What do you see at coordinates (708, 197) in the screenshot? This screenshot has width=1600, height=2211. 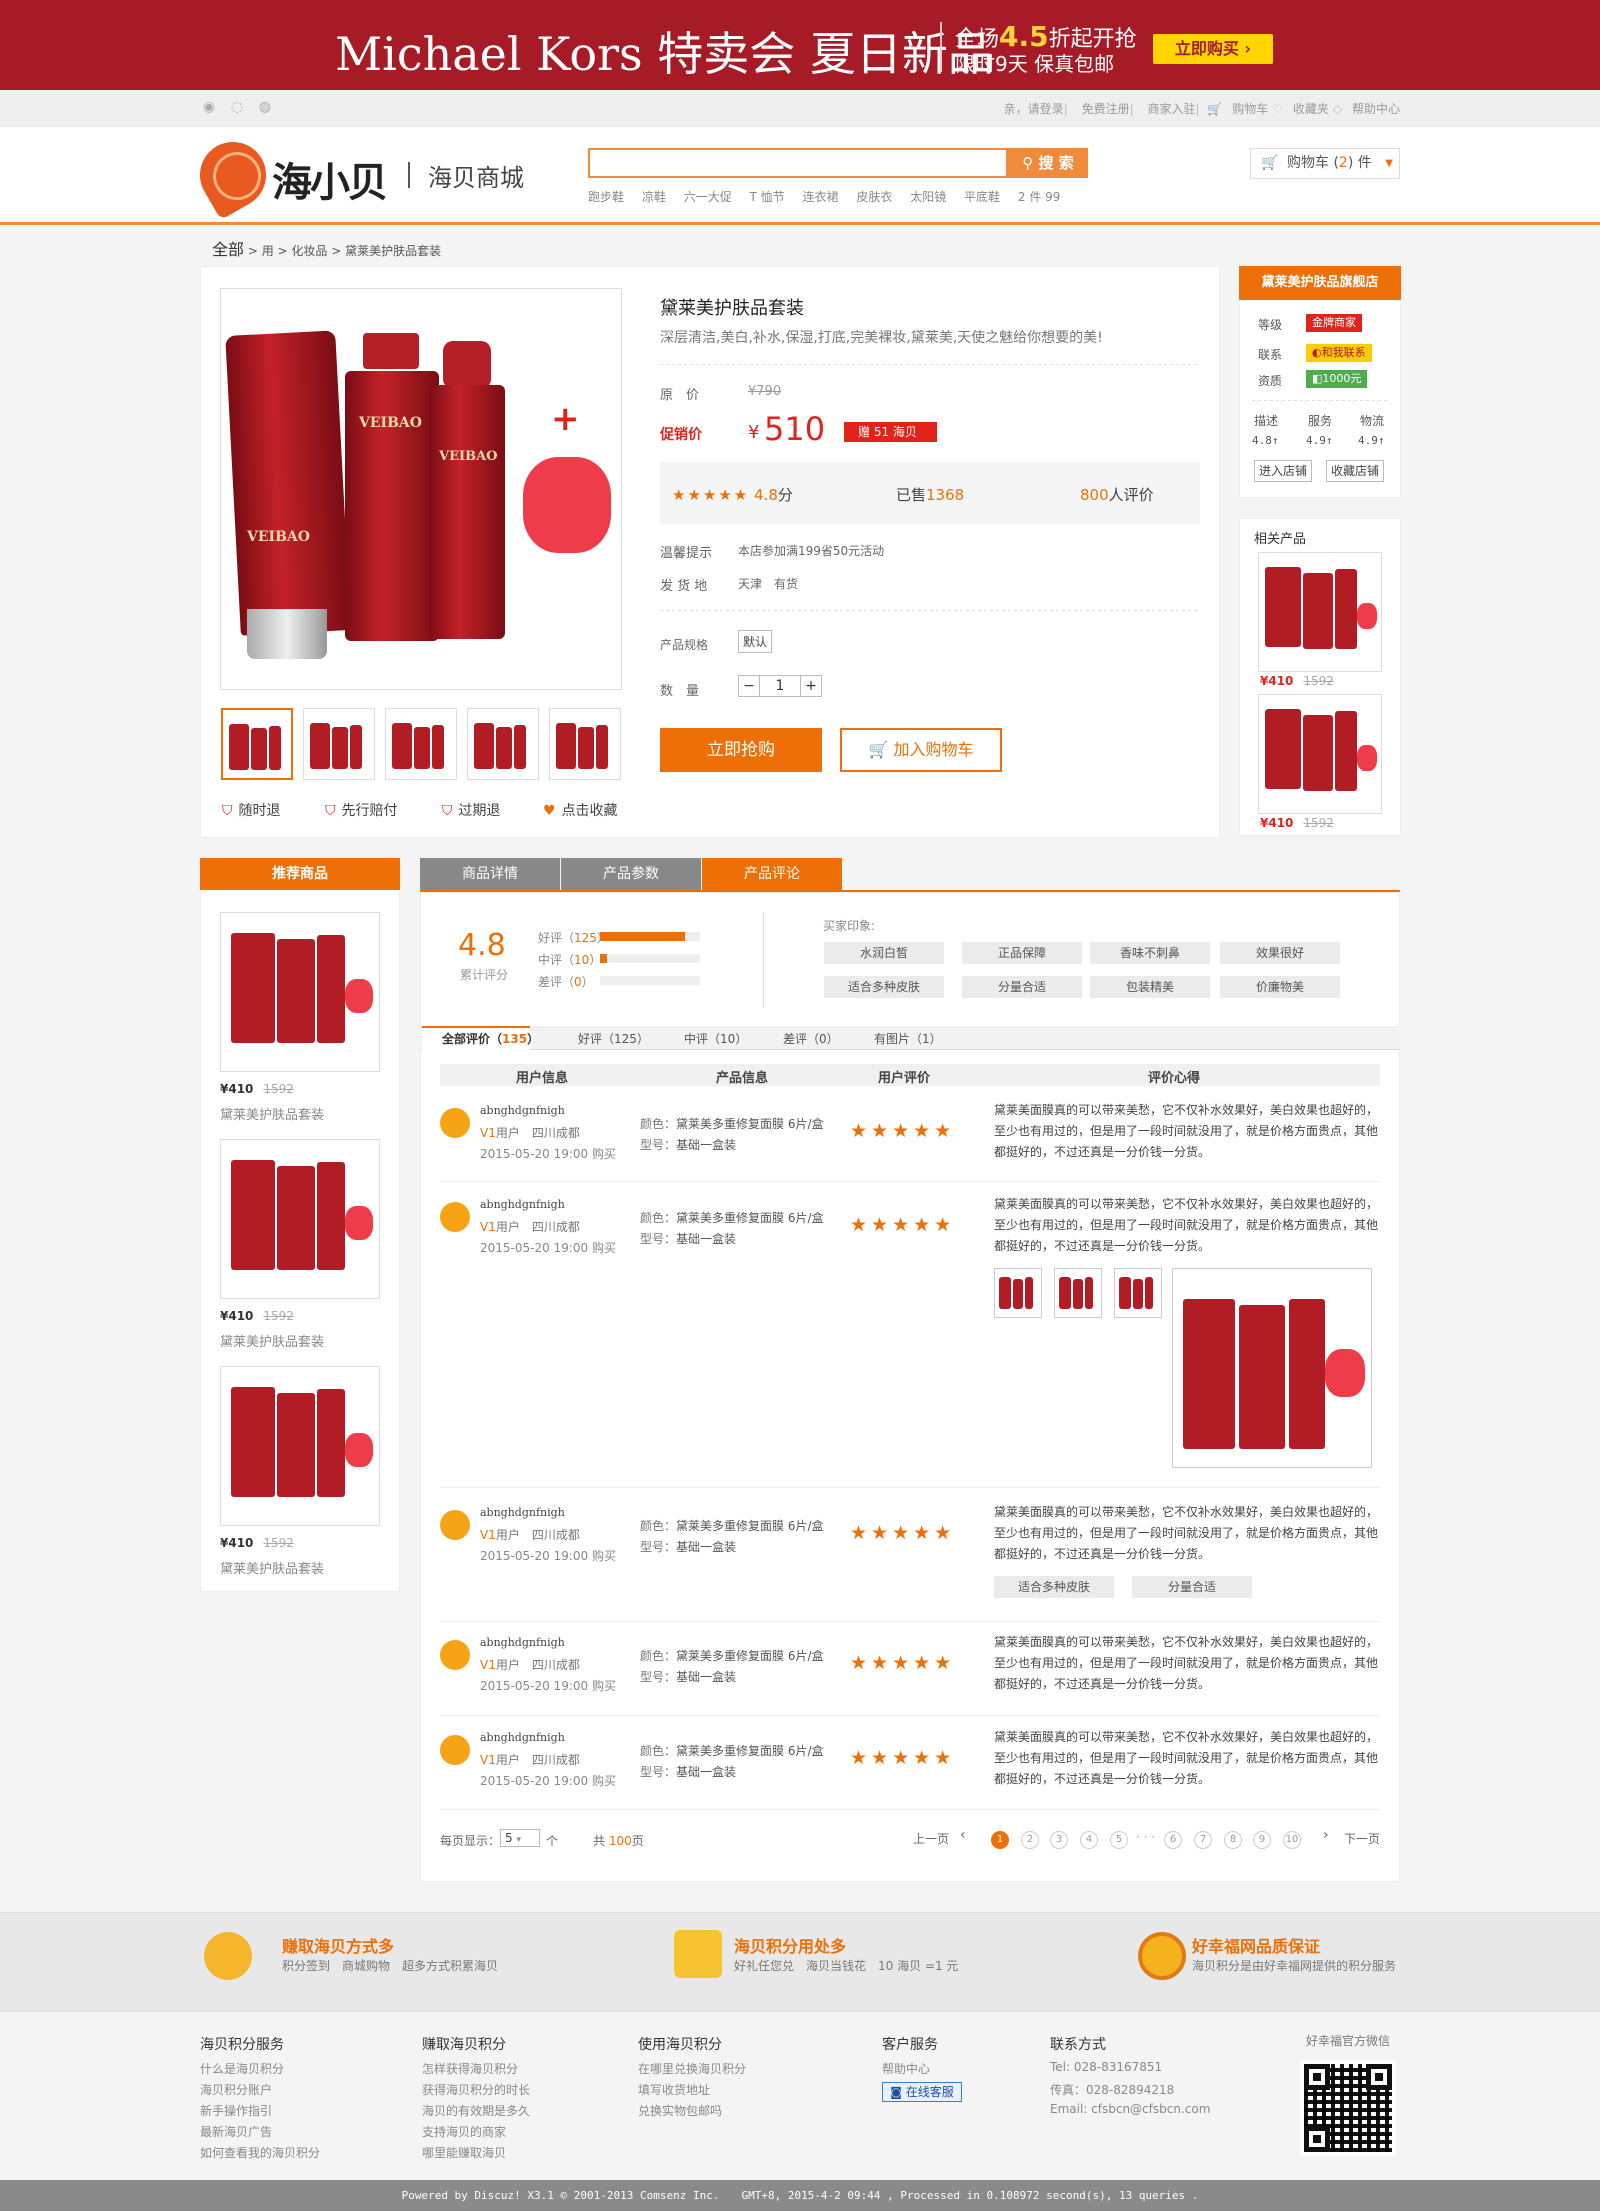 I see `hot-word: 六一大促` at bounding box center [708, 197].